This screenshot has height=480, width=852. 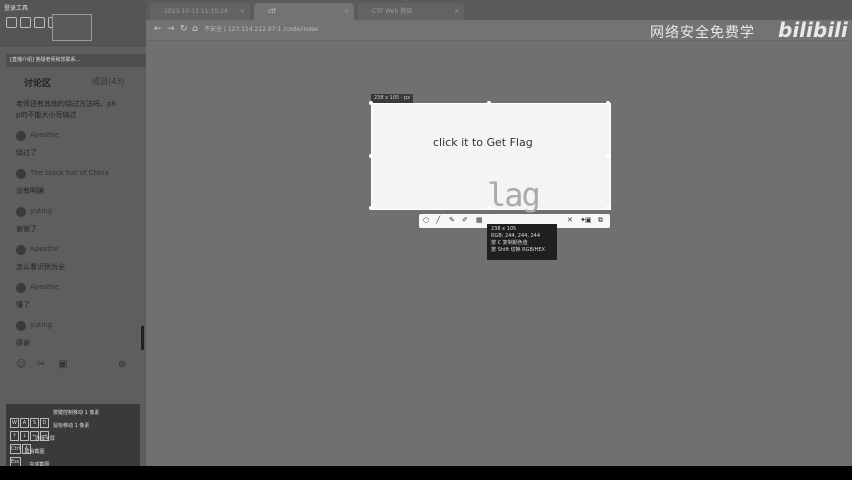 What do you see at coordinates (813, 30) in the screenshot?
I see `bilibili-logo: bilibili` at bounding box center [813, 30].